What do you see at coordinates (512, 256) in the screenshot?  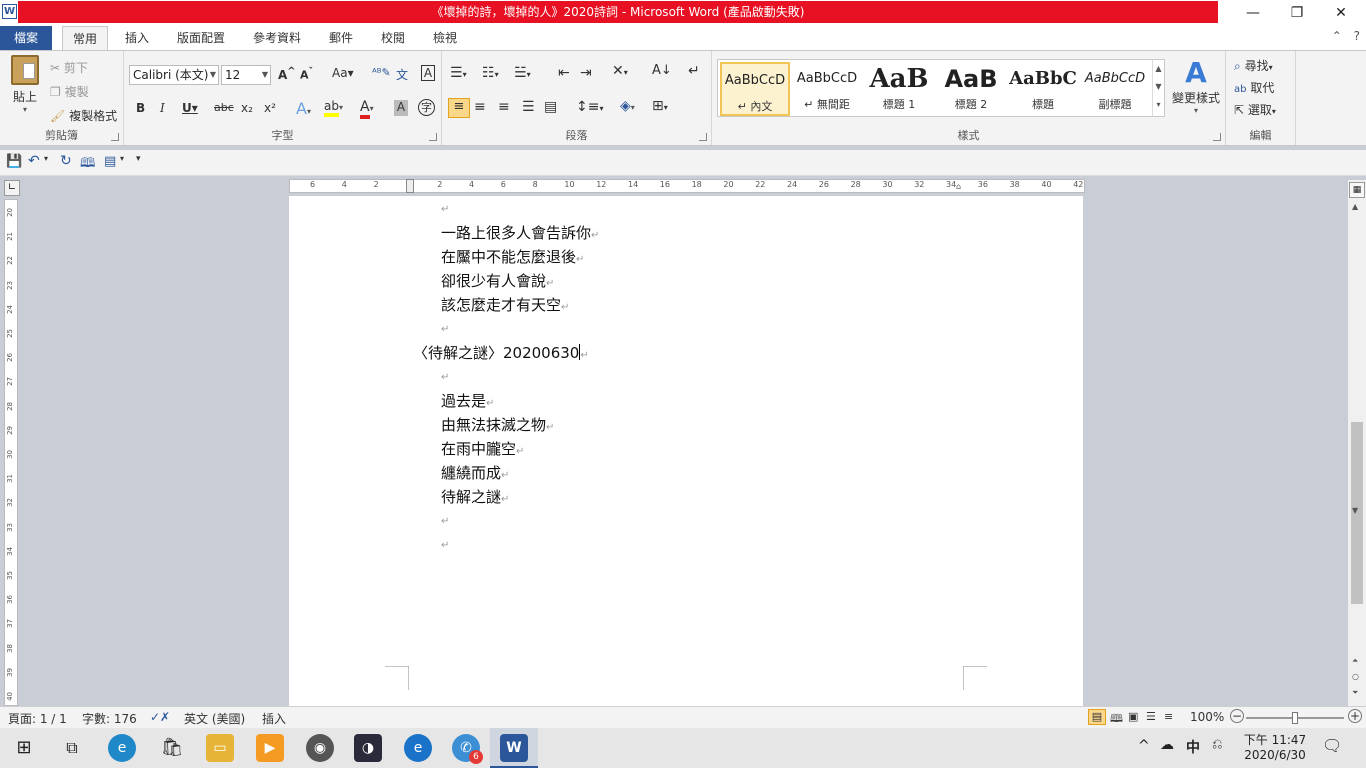 I see `document-line: 在黶中不能怎麼退後↵` at bounding box center [512, 256].